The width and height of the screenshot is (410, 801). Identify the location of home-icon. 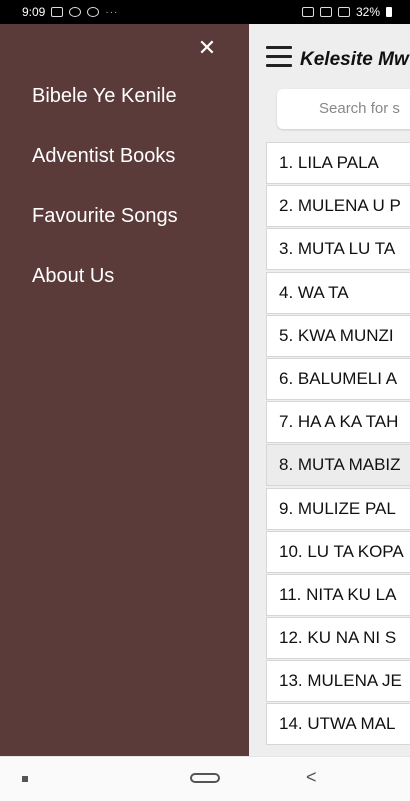
(205, 778).